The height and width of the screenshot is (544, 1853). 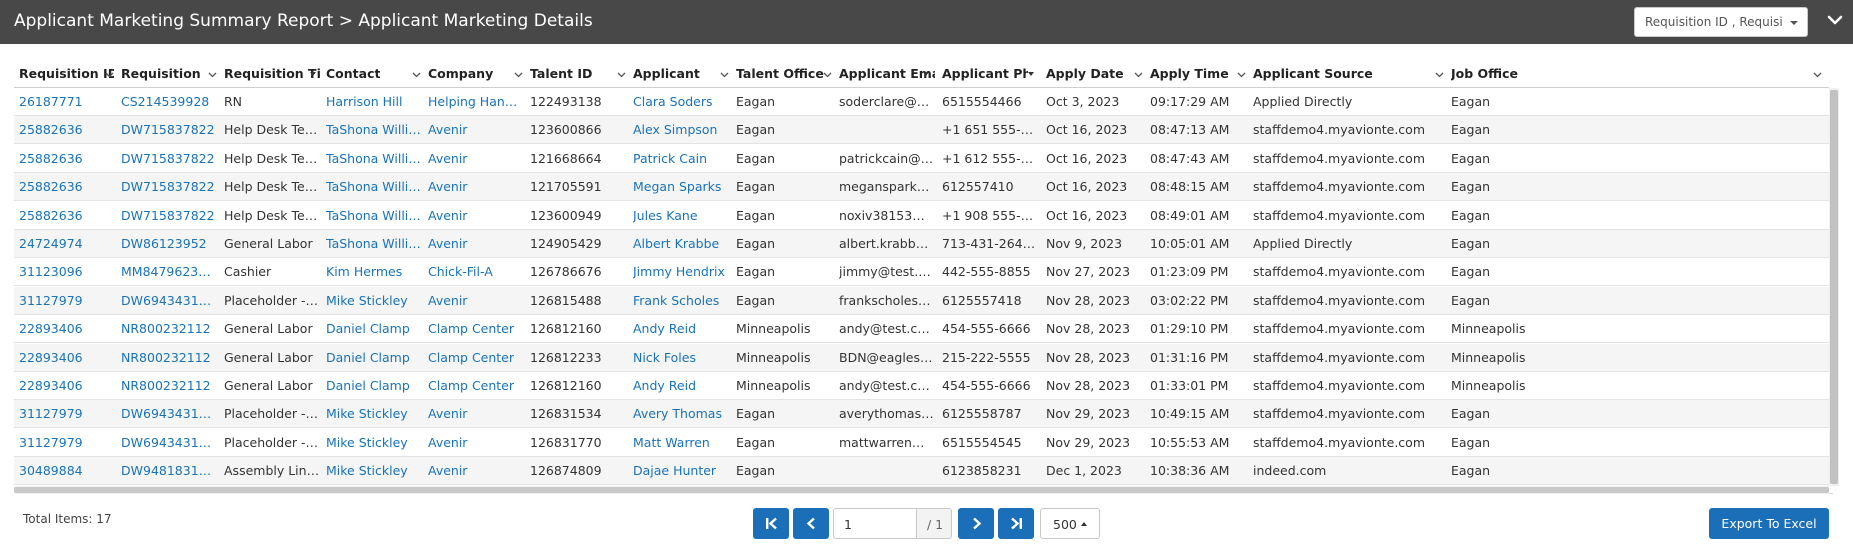 I want to click on cell-company: Chick-Fil-A, so click(x=476, y=271).